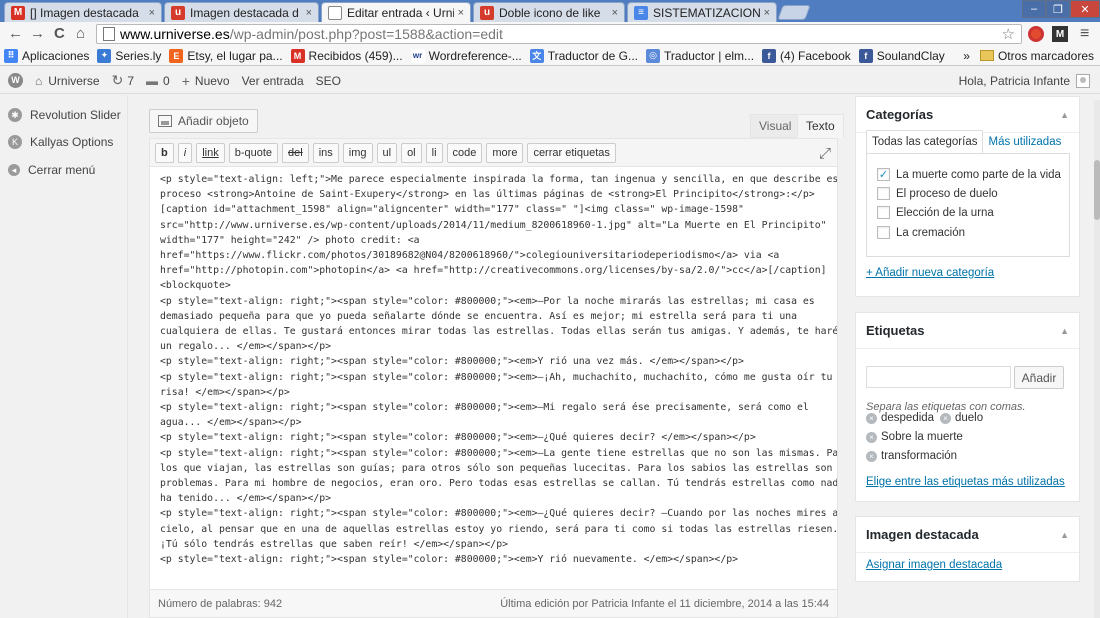  Describe the element at coordinates (411, 152) in the screenshot. I see `qt-ol-button: ol` at that location.